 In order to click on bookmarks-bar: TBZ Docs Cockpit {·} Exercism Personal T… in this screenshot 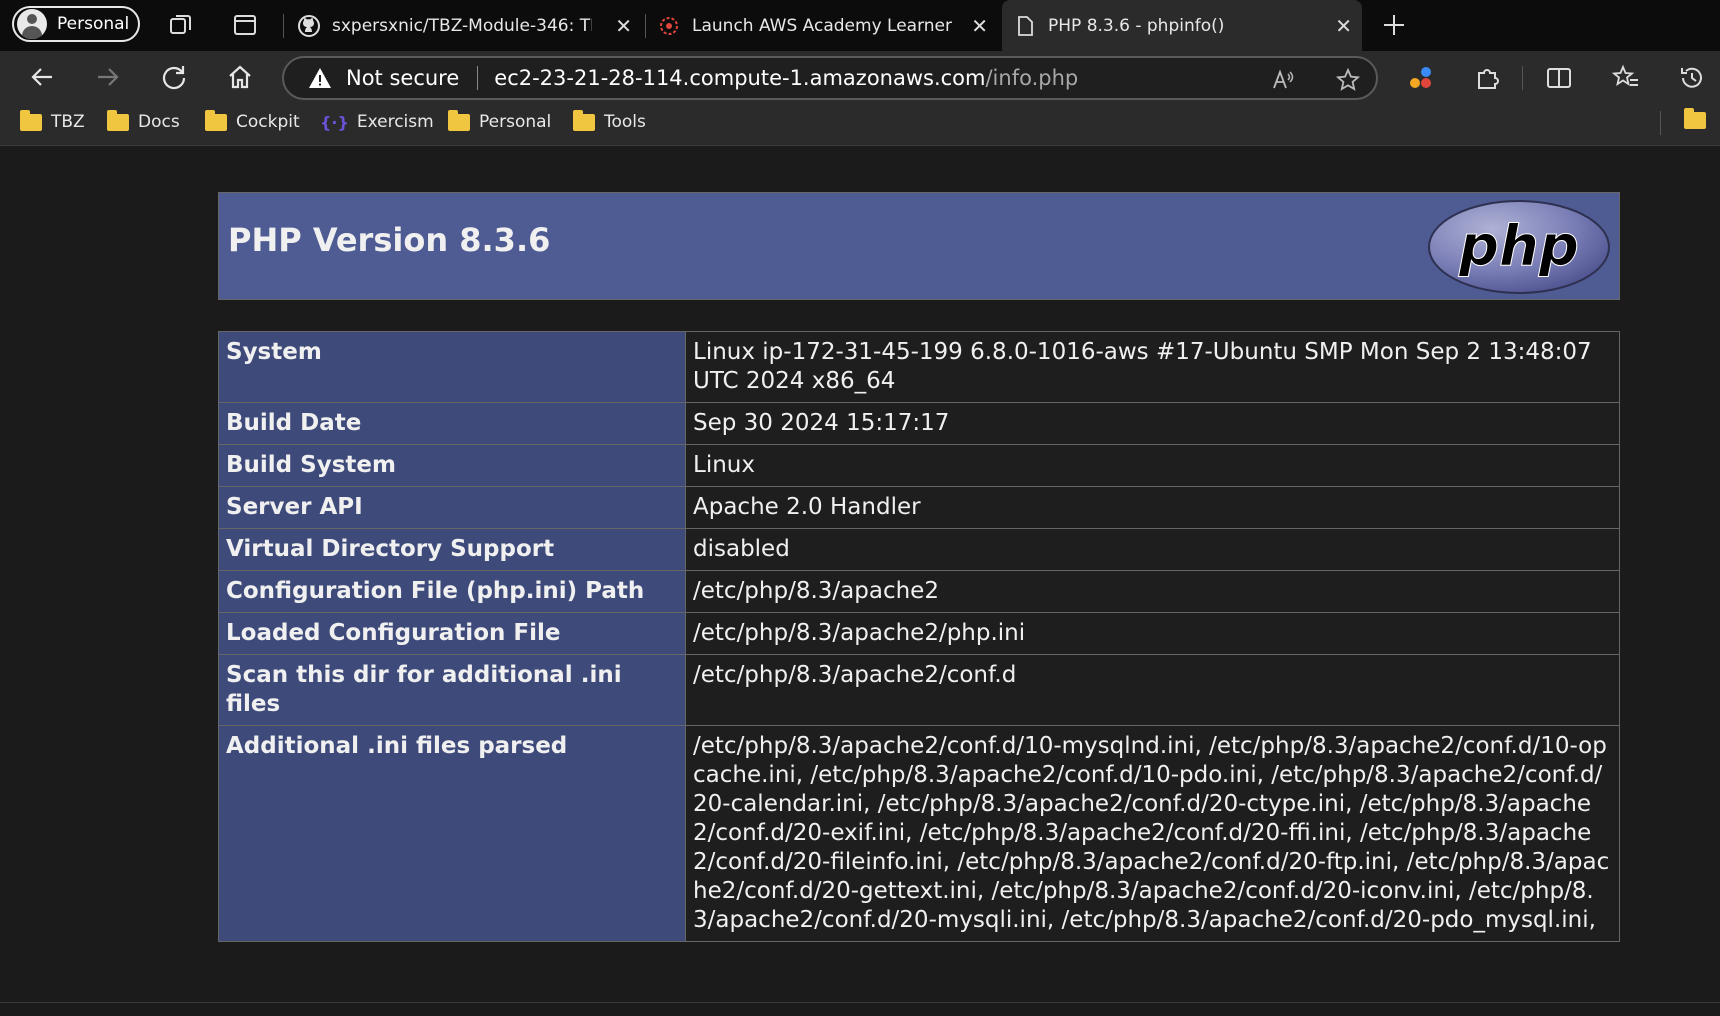, I will do `click(860, 124)`.